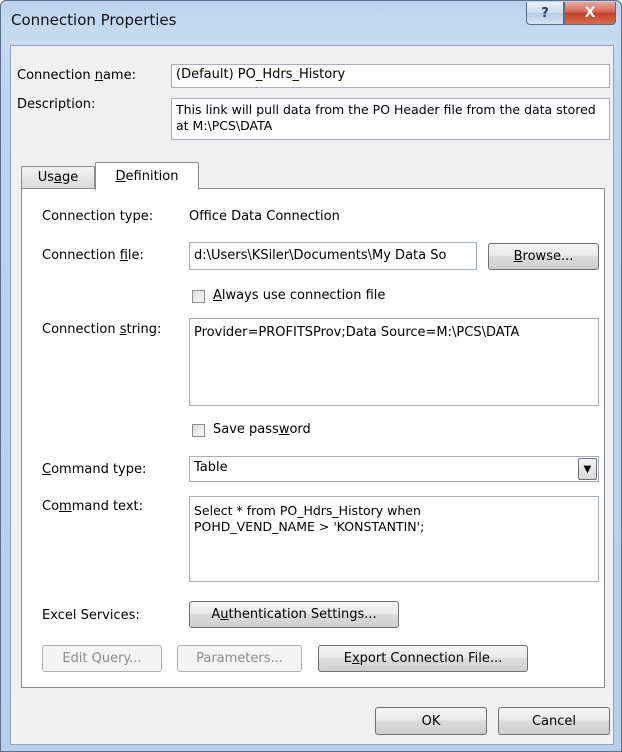  Describe the element at coordinates (198, 430) in the screenshot. I see `save-password-checkbox` at that location.